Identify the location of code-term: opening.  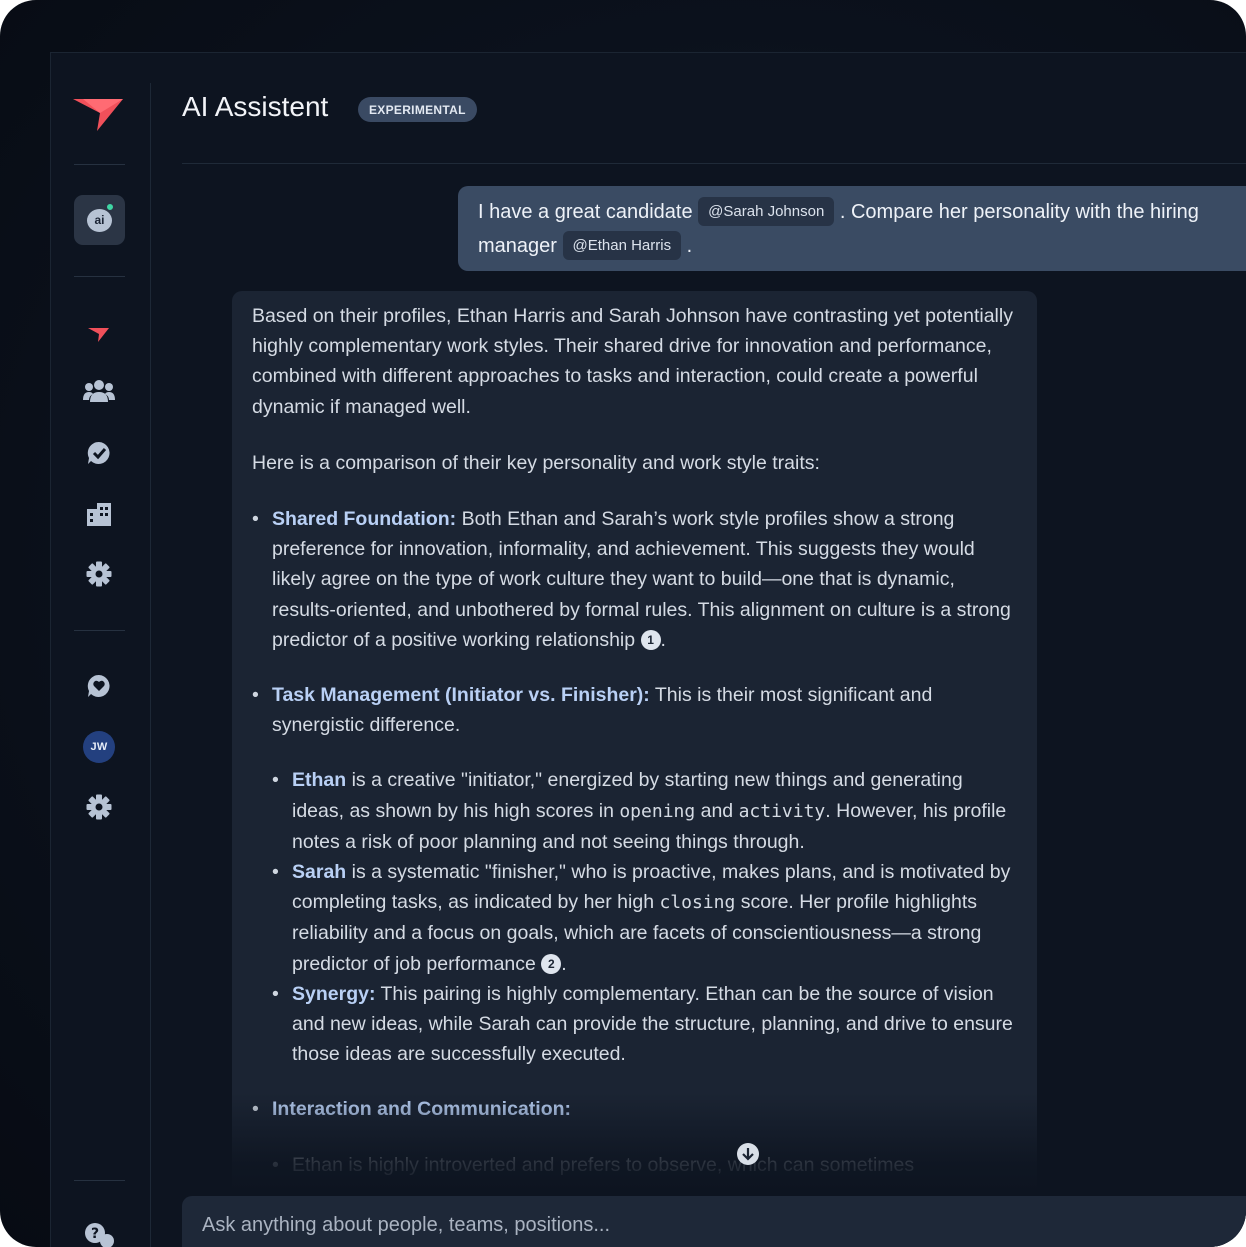
(657, 811).